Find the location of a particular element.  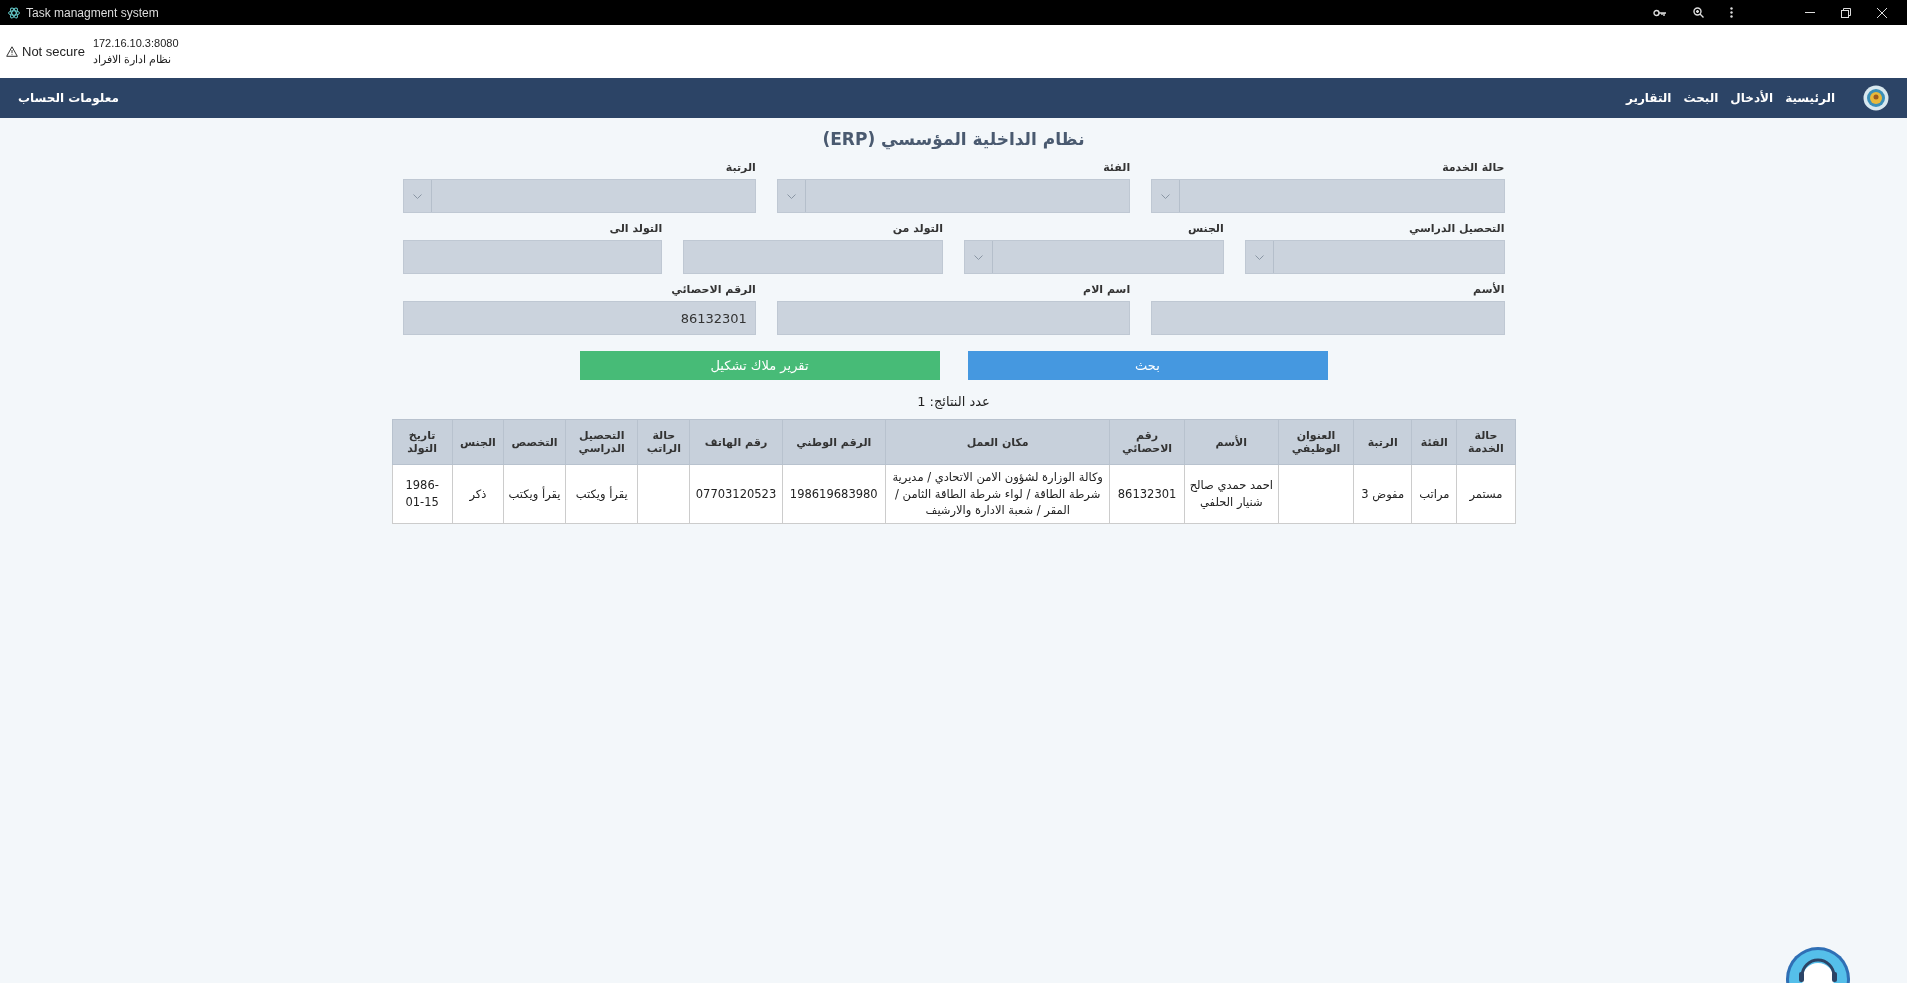

field-label: التولد من is located at coordinates (917, 228).